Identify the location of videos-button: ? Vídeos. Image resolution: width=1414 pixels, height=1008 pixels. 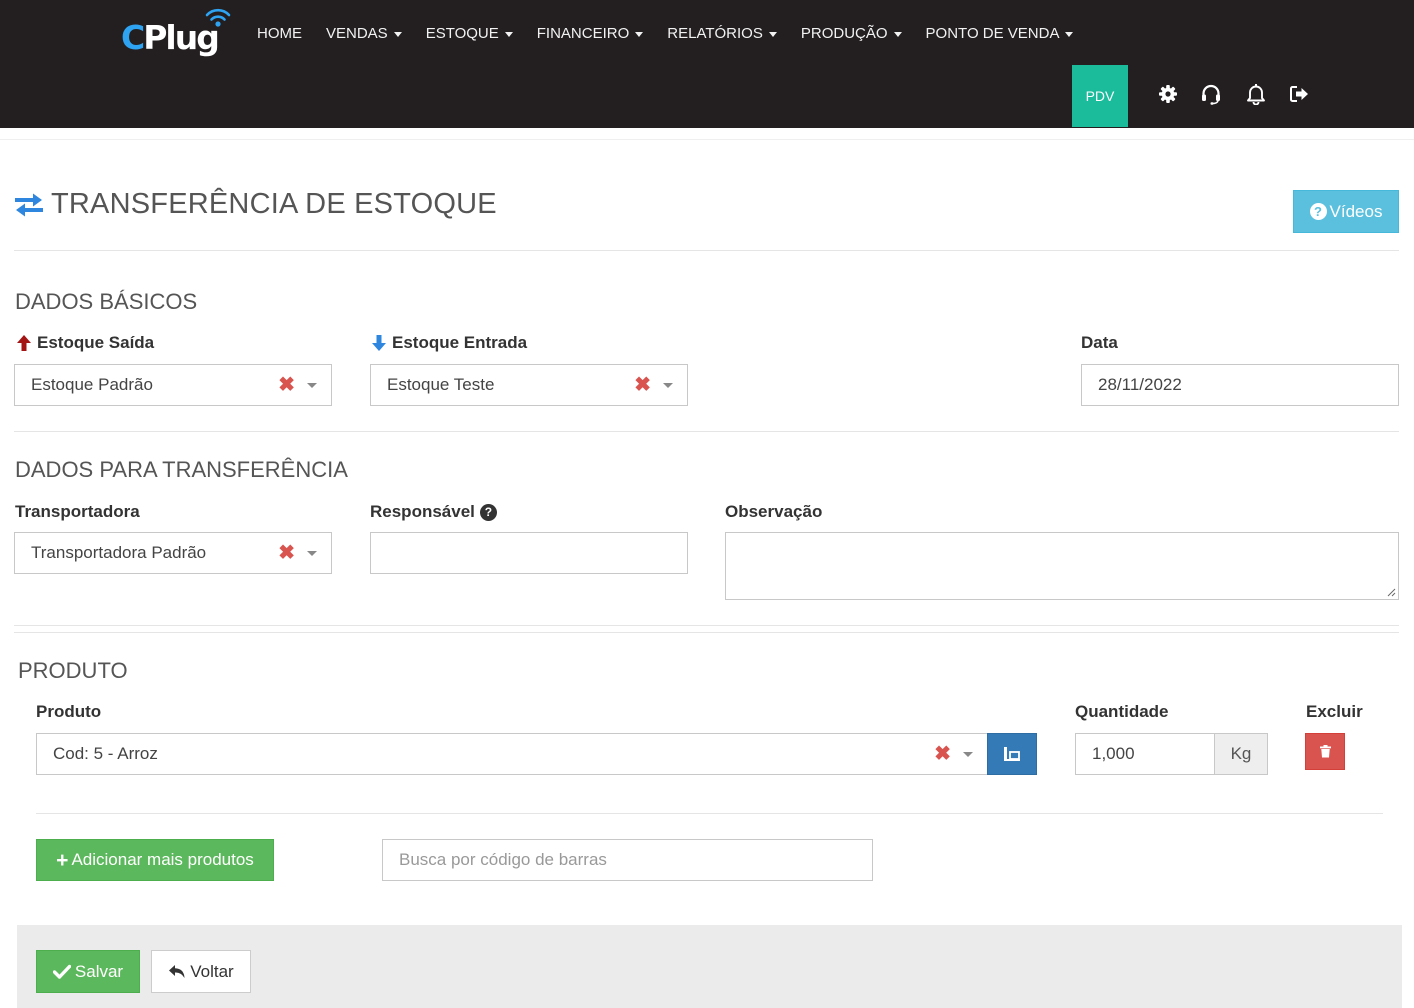
(1346, 211).